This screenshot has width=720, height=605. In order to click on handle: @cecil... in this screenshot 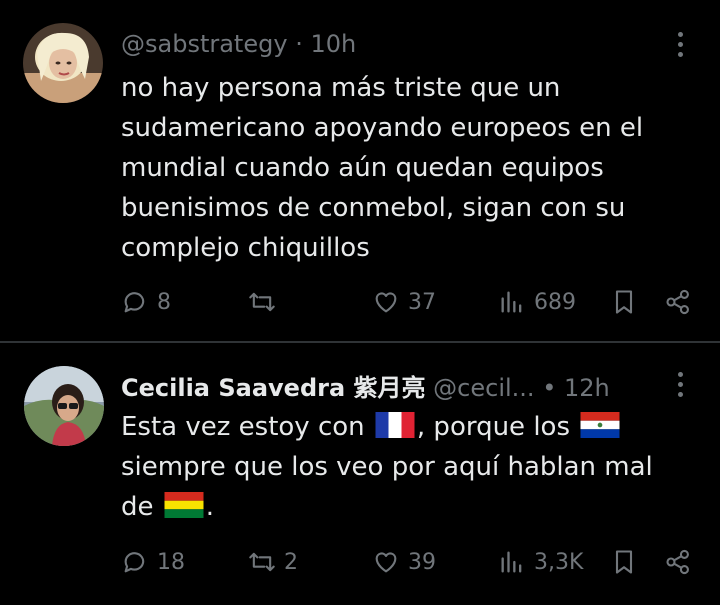, I will do `click(483, 388)`.